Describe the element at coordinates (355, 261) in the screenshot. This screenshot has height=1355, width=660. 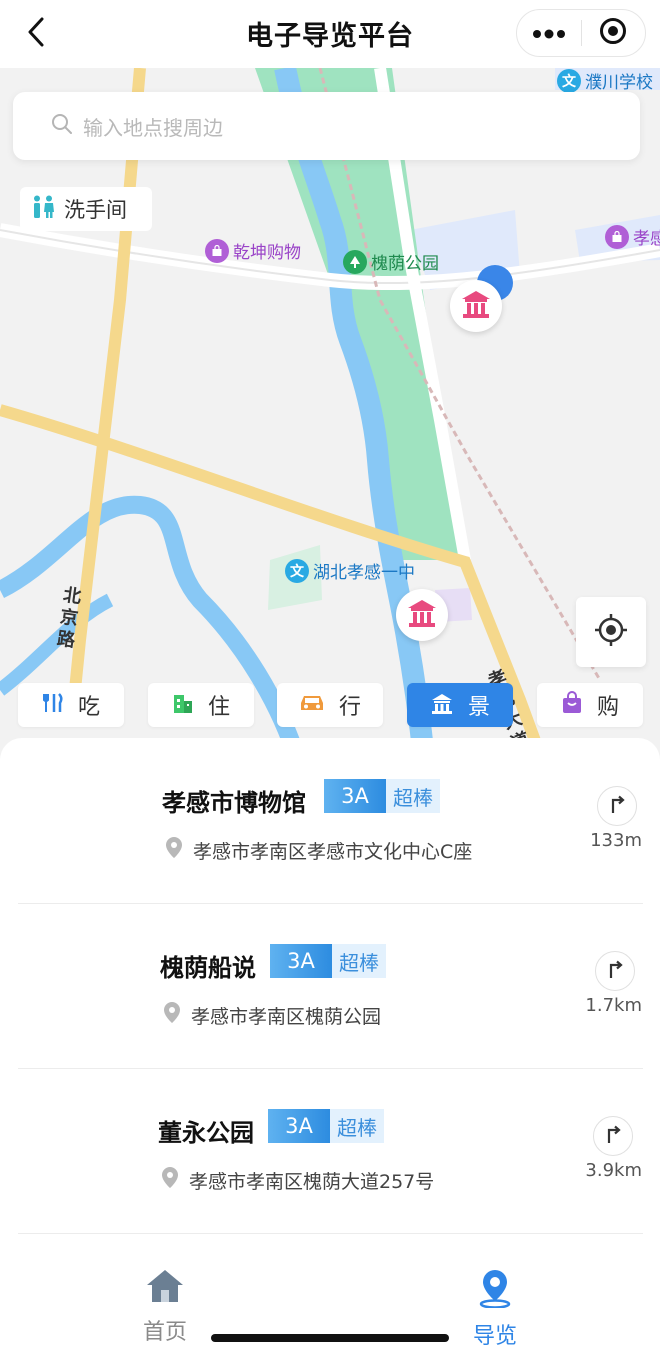
I see `tree-icon` at that location.